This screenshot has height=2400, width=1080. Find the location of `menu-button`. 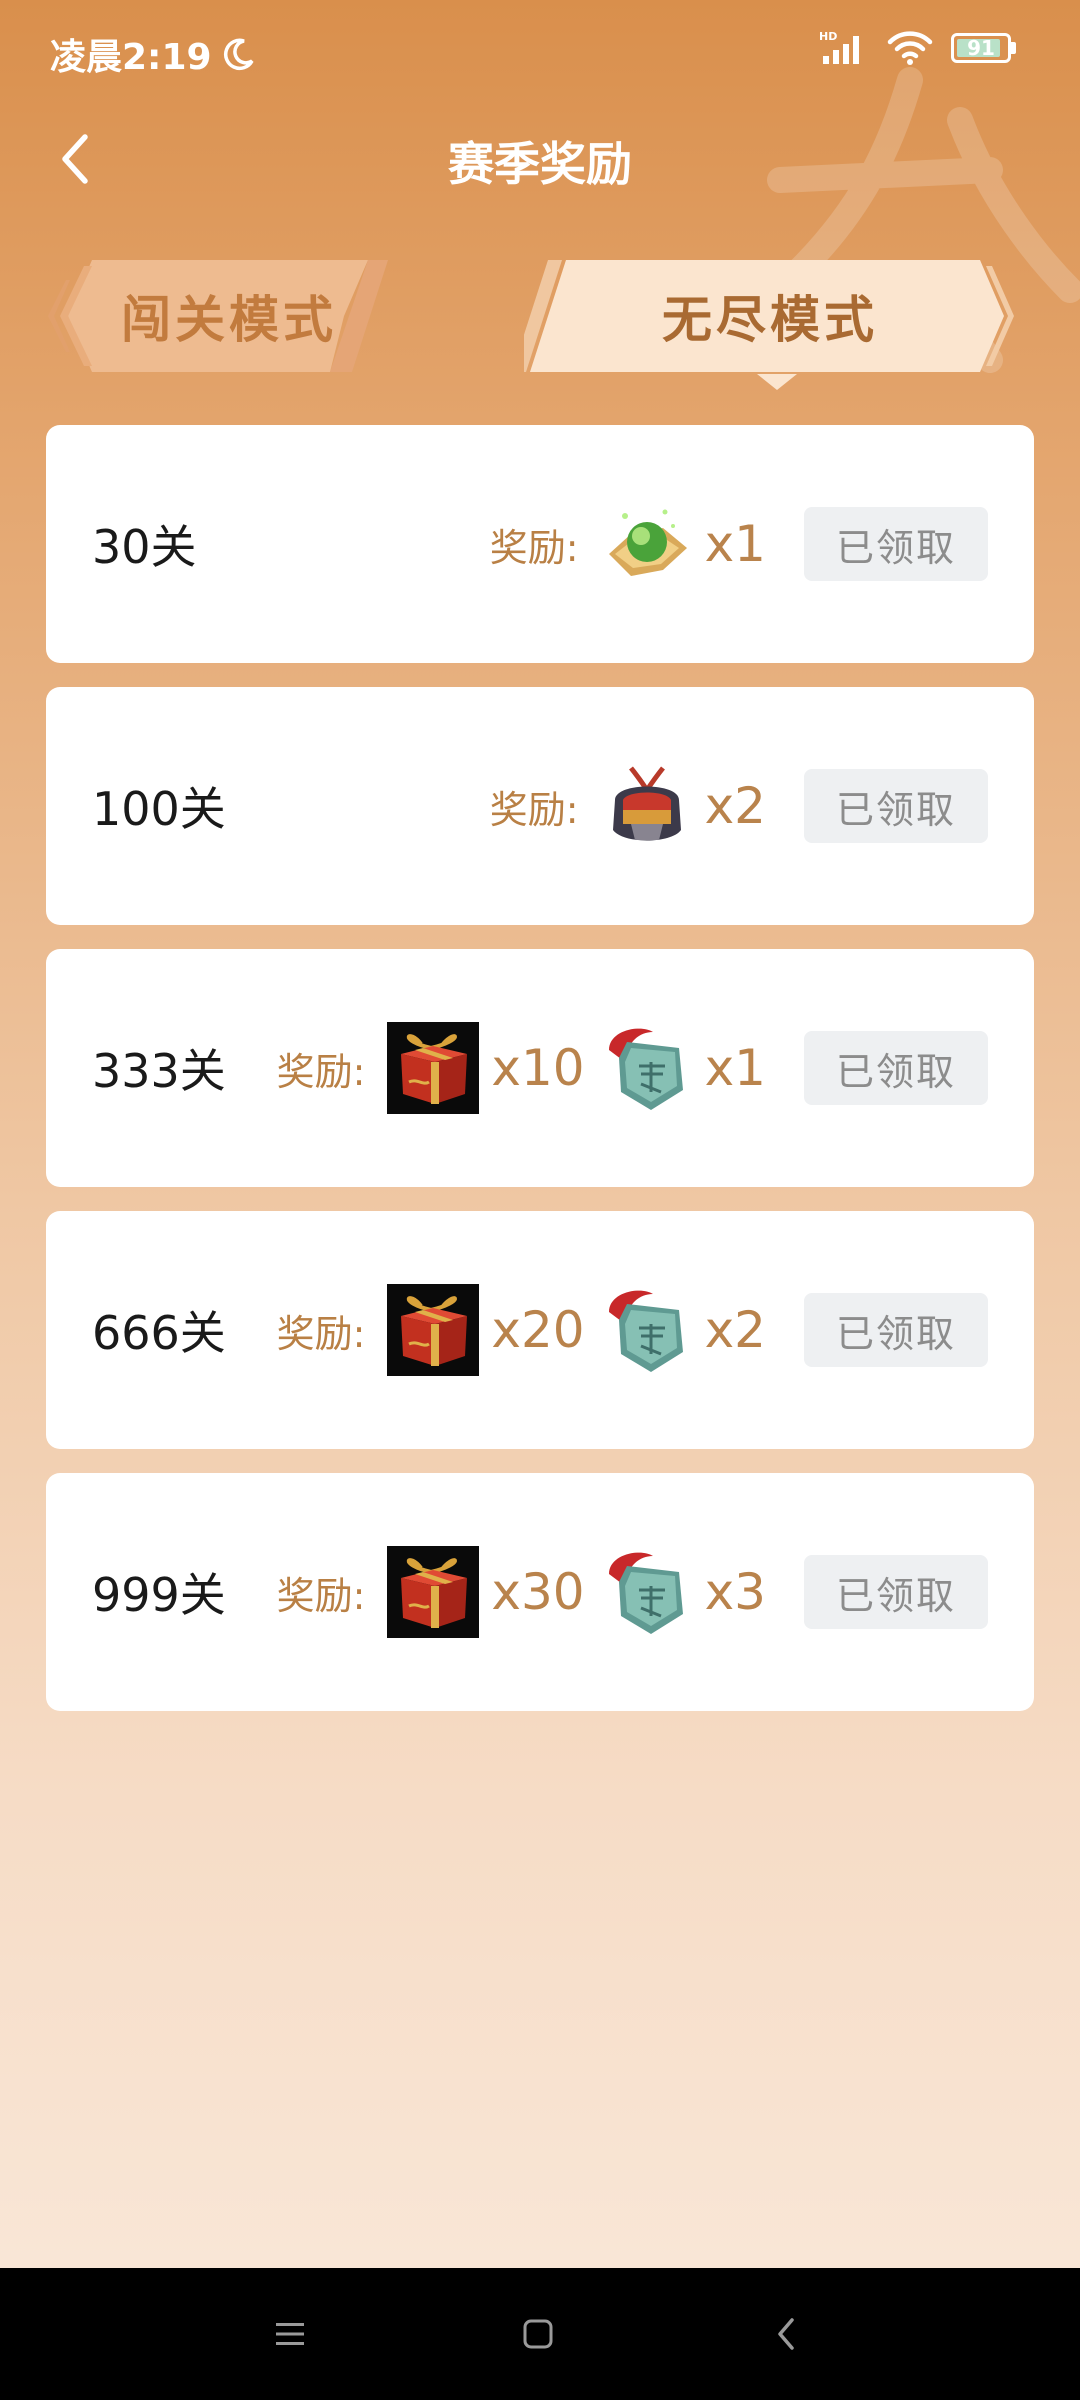

menu-button is located at coordinates (290, 2334).